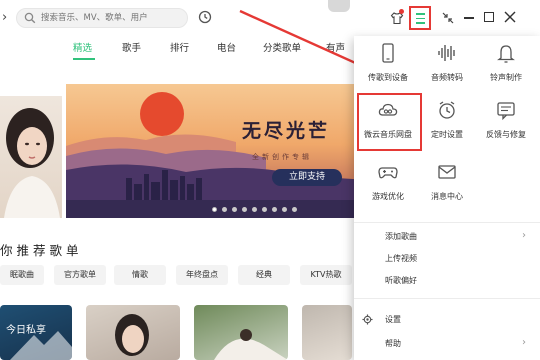 Image resolution: width=540 pixels, height=360 pixels. What do you see at coordinates (179, 47) in the screenshot?
I see `tab-charts: 排行` at bounding box center [179, 47].